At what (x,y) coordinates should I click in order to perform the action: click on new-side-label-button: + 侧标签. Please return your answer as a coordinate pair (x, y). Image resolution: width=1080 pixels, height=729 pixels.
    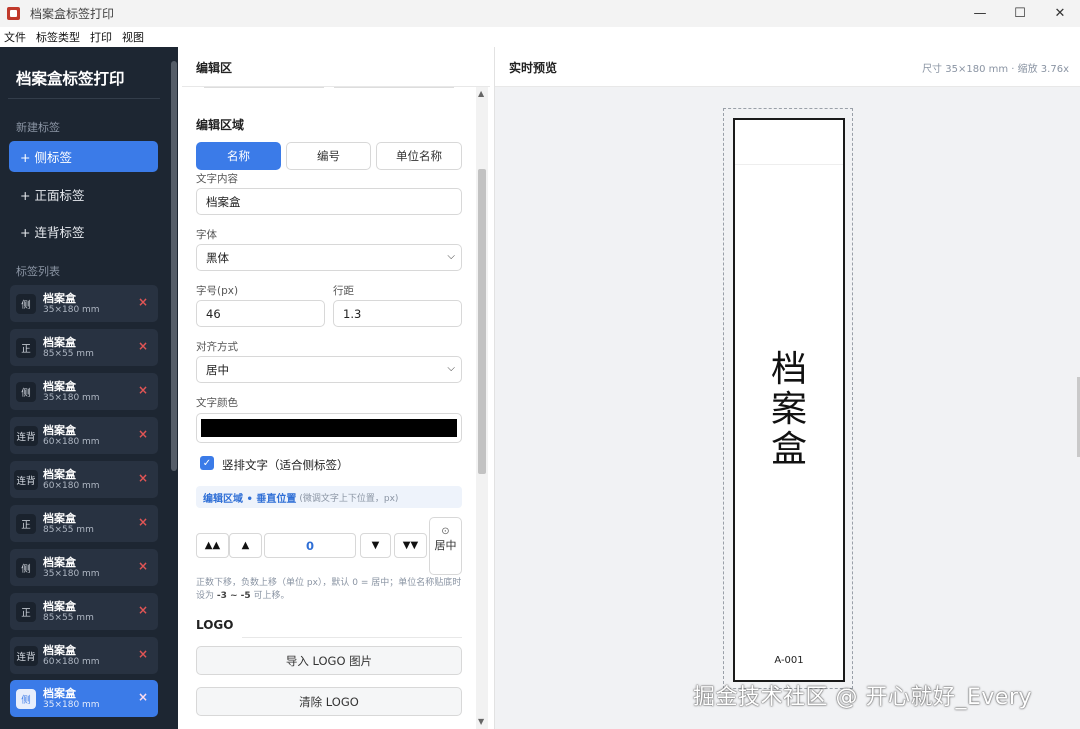
    Looking at the image, I should click on (83, 156).